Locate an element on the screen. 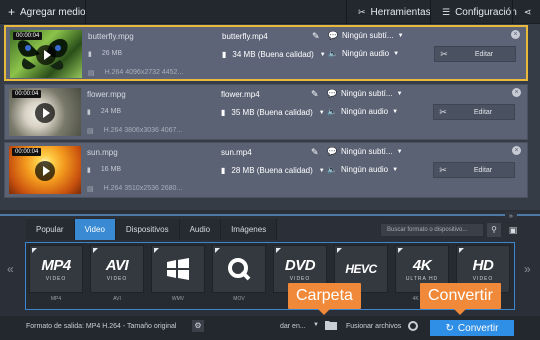 The width and height of the screenshot is (540, 340). output-size: ▮ 34 MB (Buena calidad) ▼ is located at coordinates (274, 54).